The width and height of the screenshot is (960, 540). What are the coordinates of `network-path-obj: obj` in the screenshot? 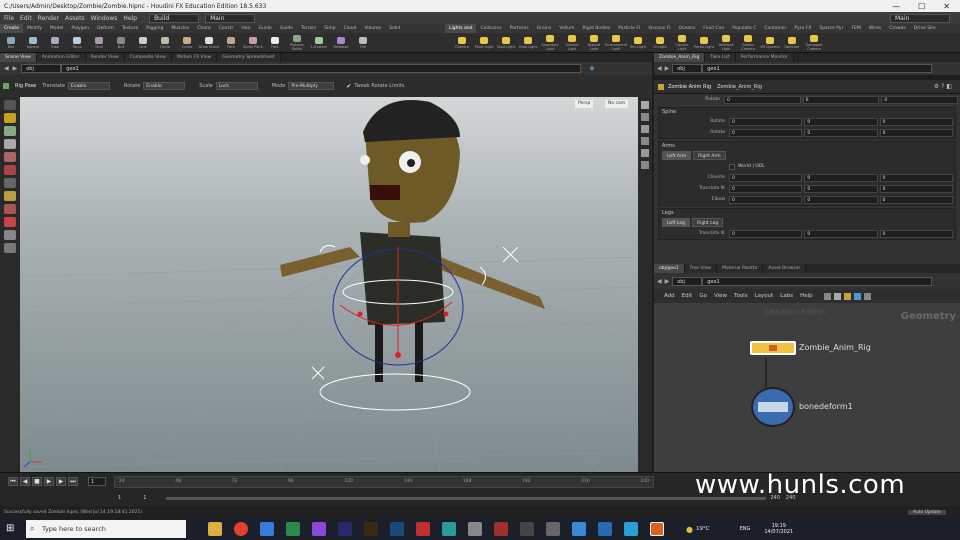 It's located at (687, 281).